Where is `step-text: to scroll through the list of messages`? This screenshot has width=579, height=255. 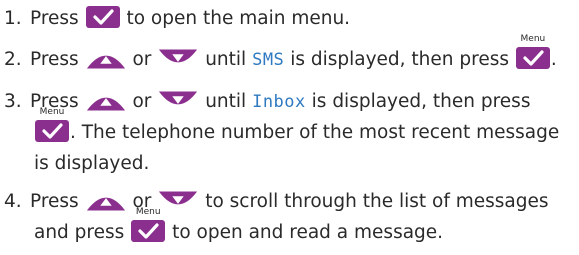 step-text: to scroll through the list of messages is located at coordinates (377, 201).